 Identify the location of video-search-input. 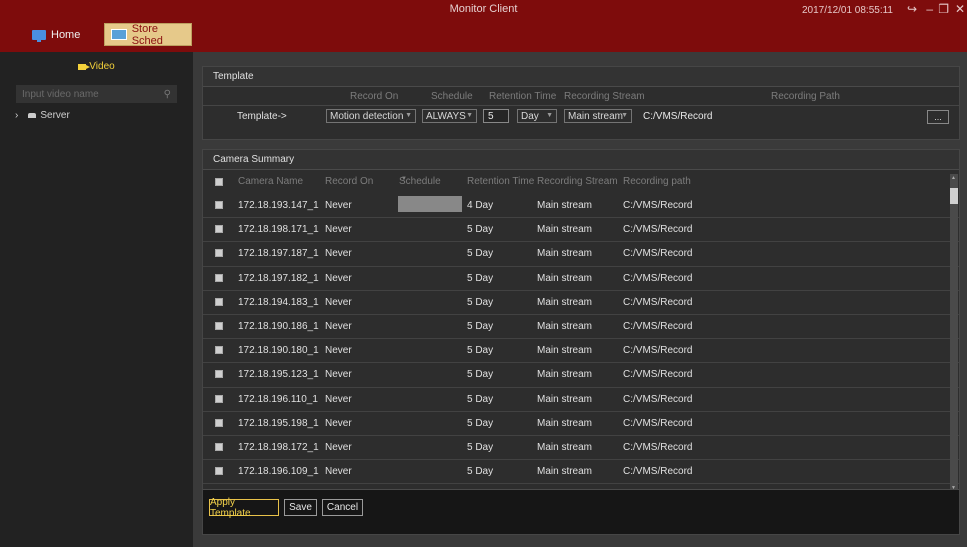
(93, 94).